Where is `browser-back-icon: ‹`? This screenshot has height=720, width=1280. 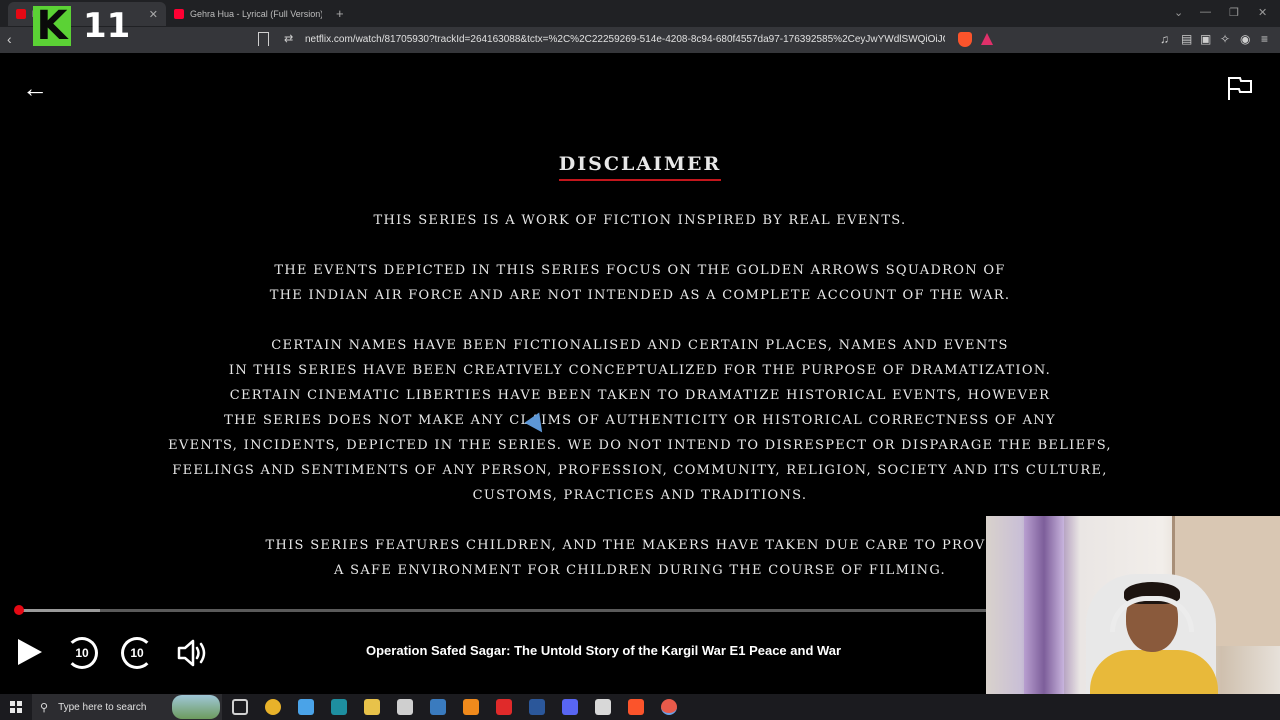
browser-back-icon: ‹ is located at coordinates (9, 39).